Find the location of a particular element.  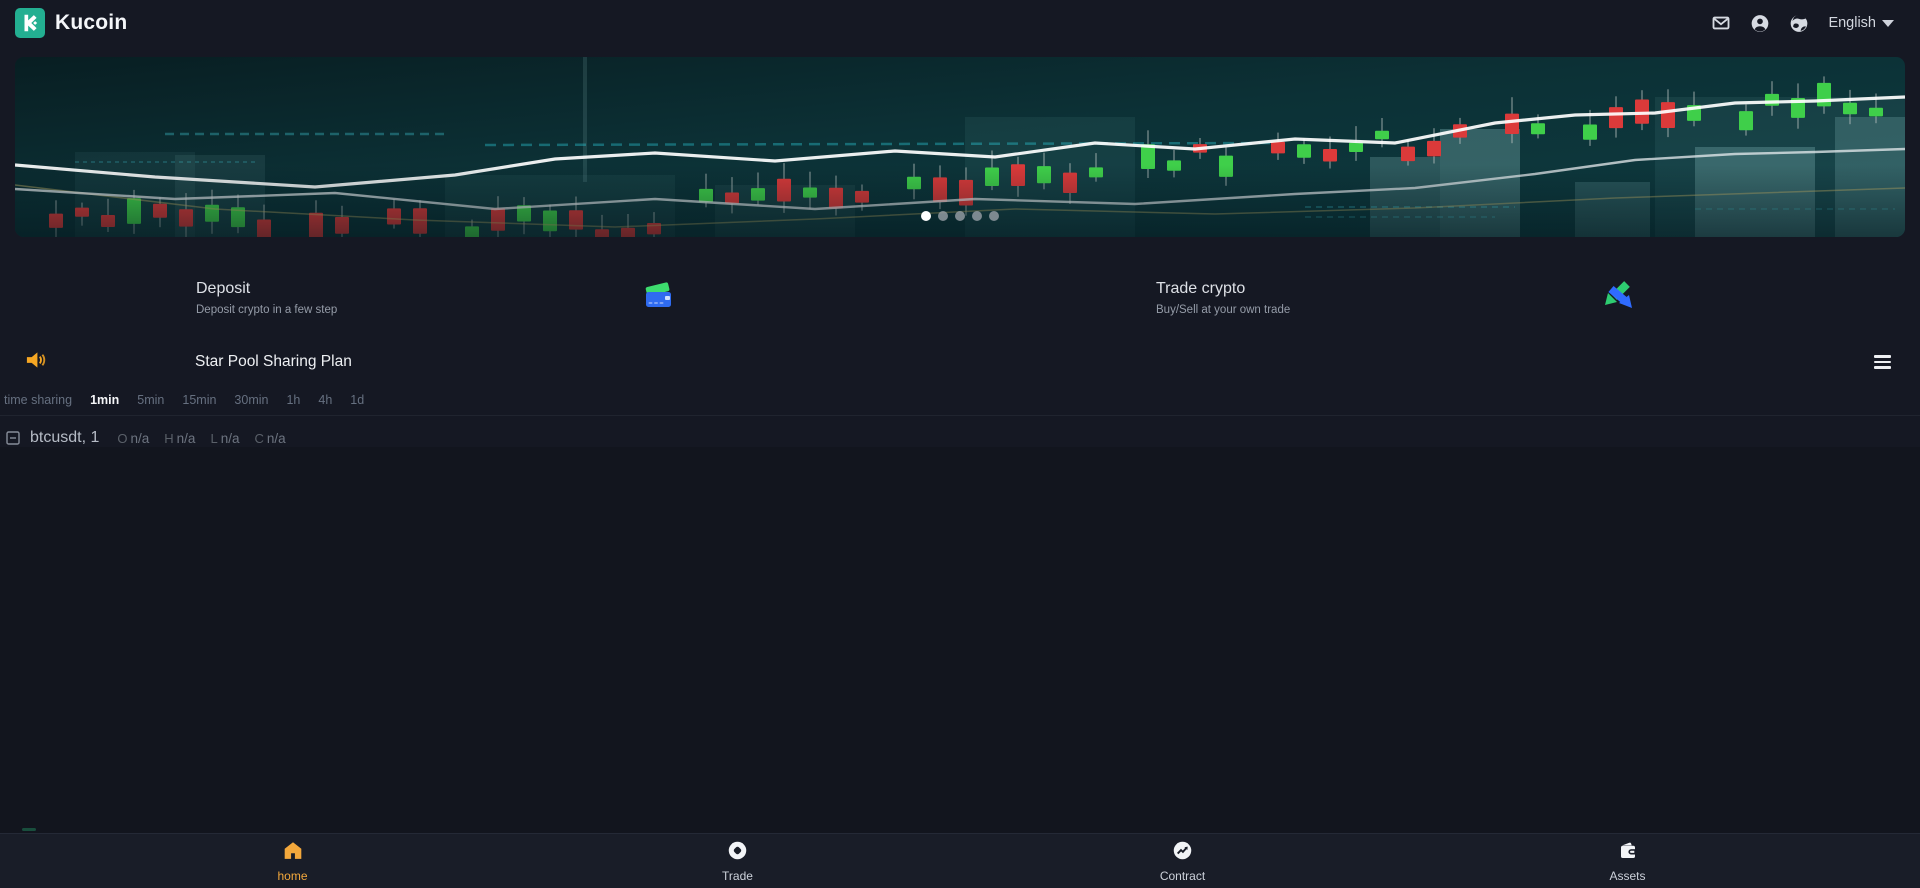

trade-icon is located at coordinates (737, 853).